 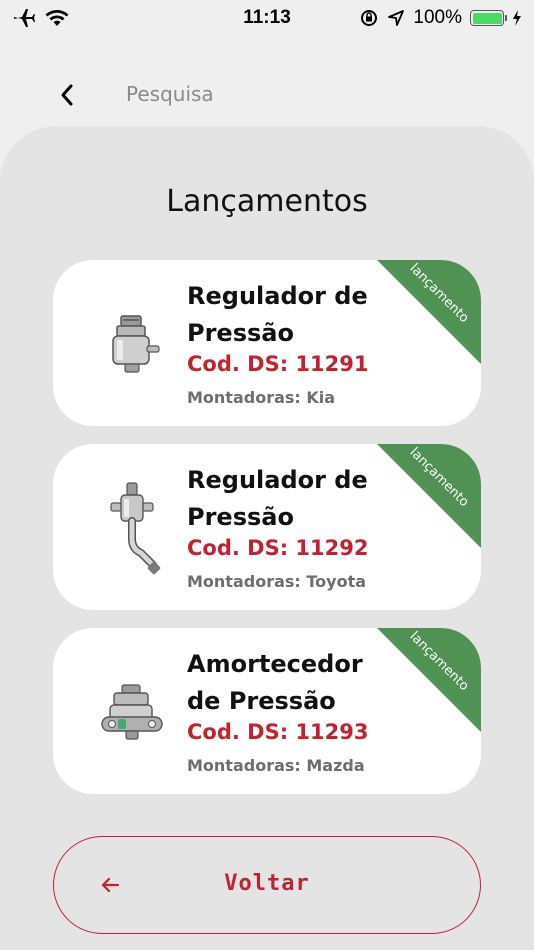 I want to click on status-bar-left, so click(x=41, y=18).